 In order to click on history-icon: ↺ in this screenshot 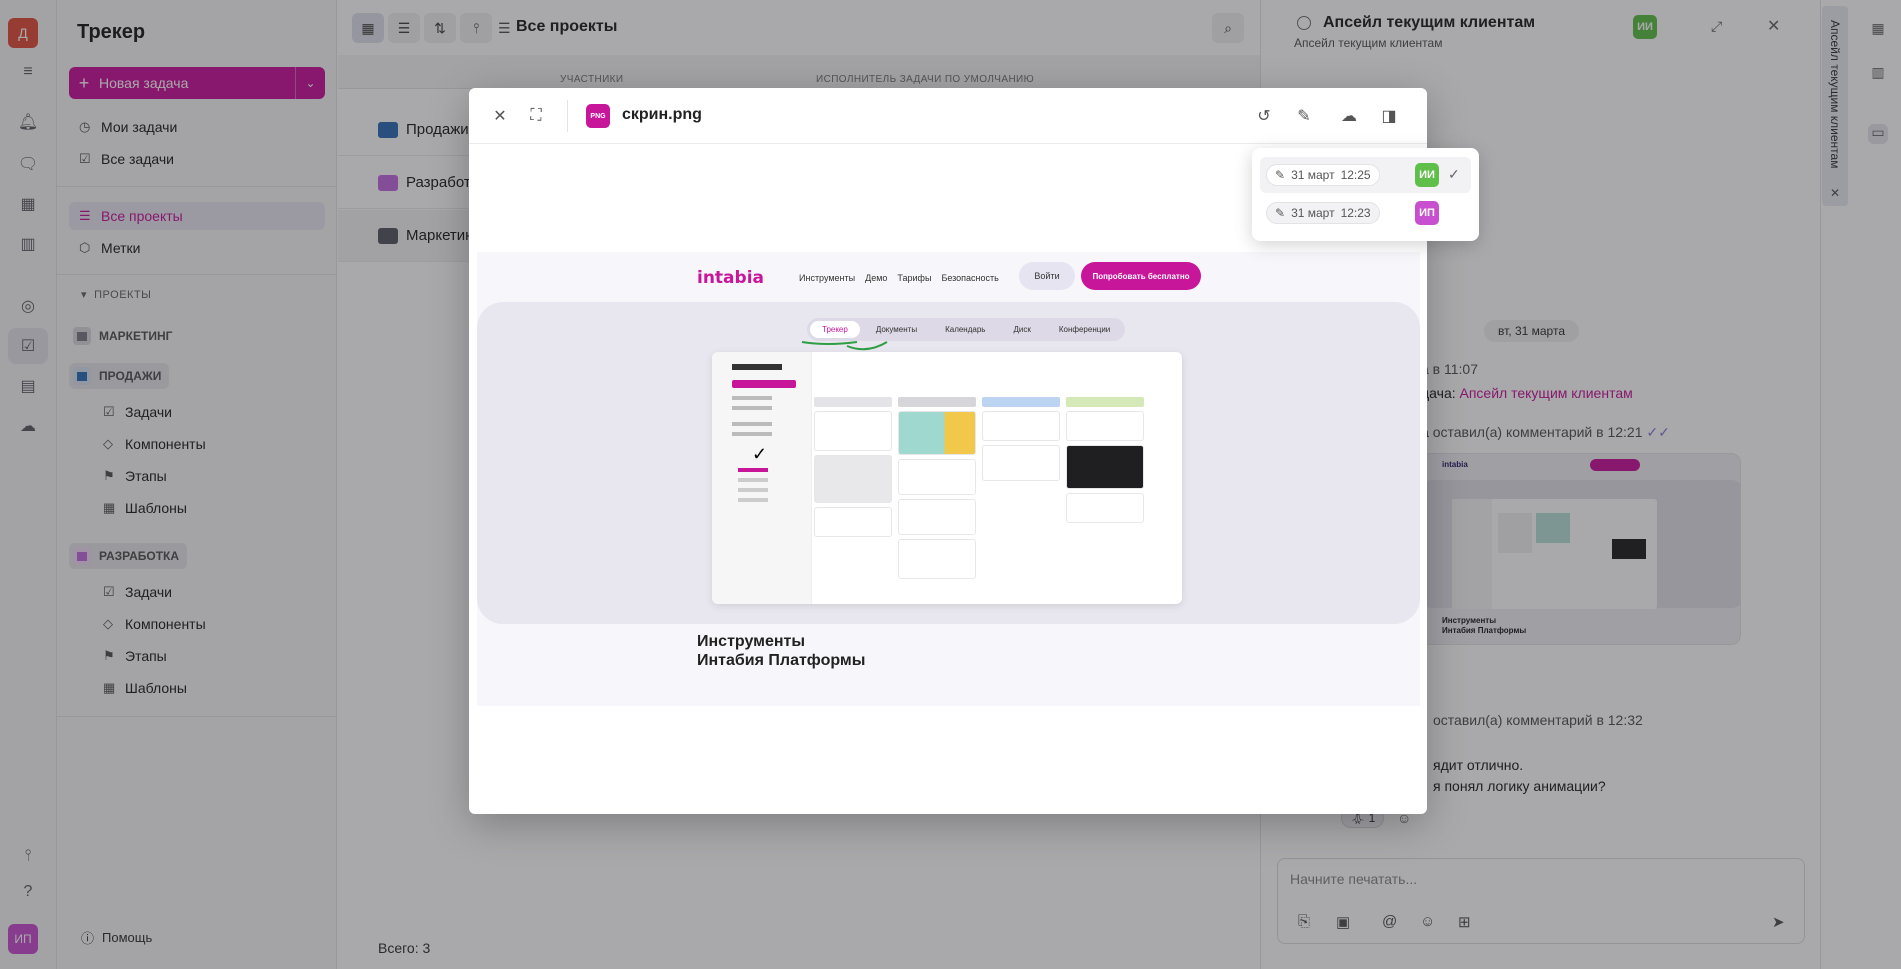, I will do `click(1264, 116)`.